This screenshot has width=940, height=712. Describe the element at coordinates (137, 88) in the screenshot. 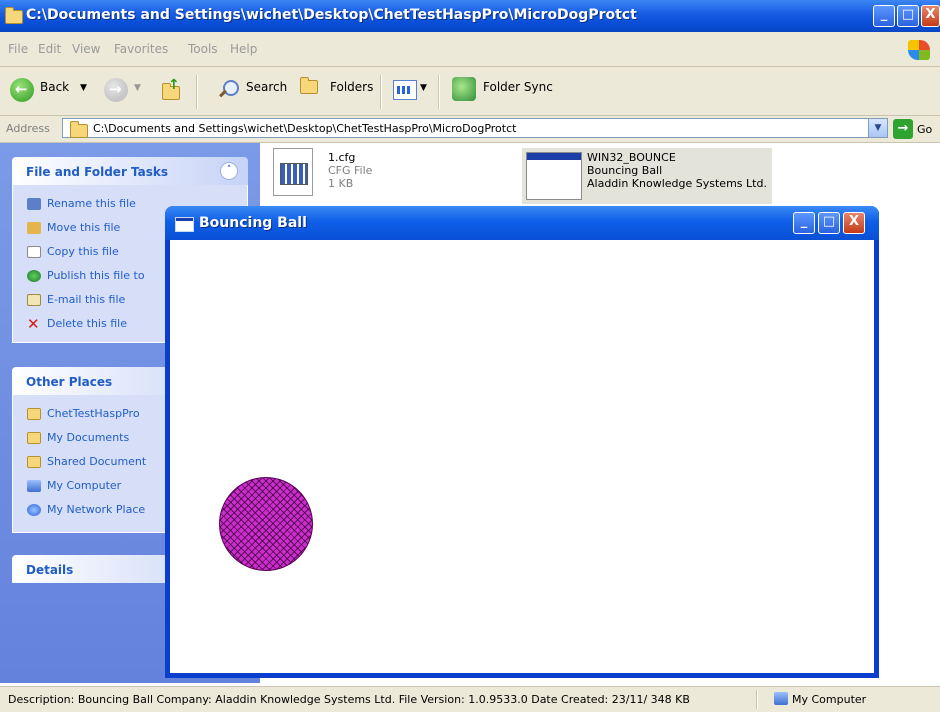

I see `forward-dropdown-icon: ▼` at that location.